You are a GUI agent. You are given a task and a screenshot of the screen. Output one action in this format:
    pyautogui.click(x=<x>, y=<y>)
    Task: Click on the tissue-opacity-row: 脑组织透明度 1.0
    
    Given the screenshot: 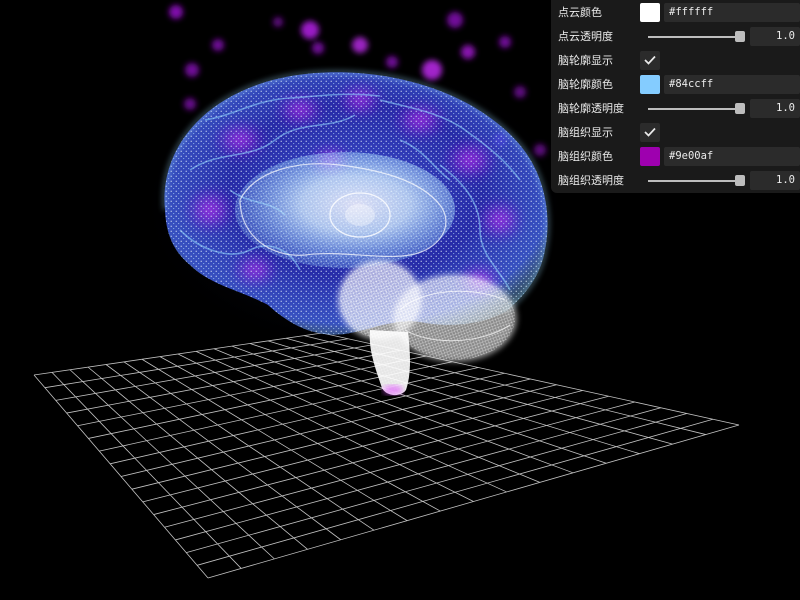 What is the action you would take?
    pyautogui.click(x=675, y=180)
    